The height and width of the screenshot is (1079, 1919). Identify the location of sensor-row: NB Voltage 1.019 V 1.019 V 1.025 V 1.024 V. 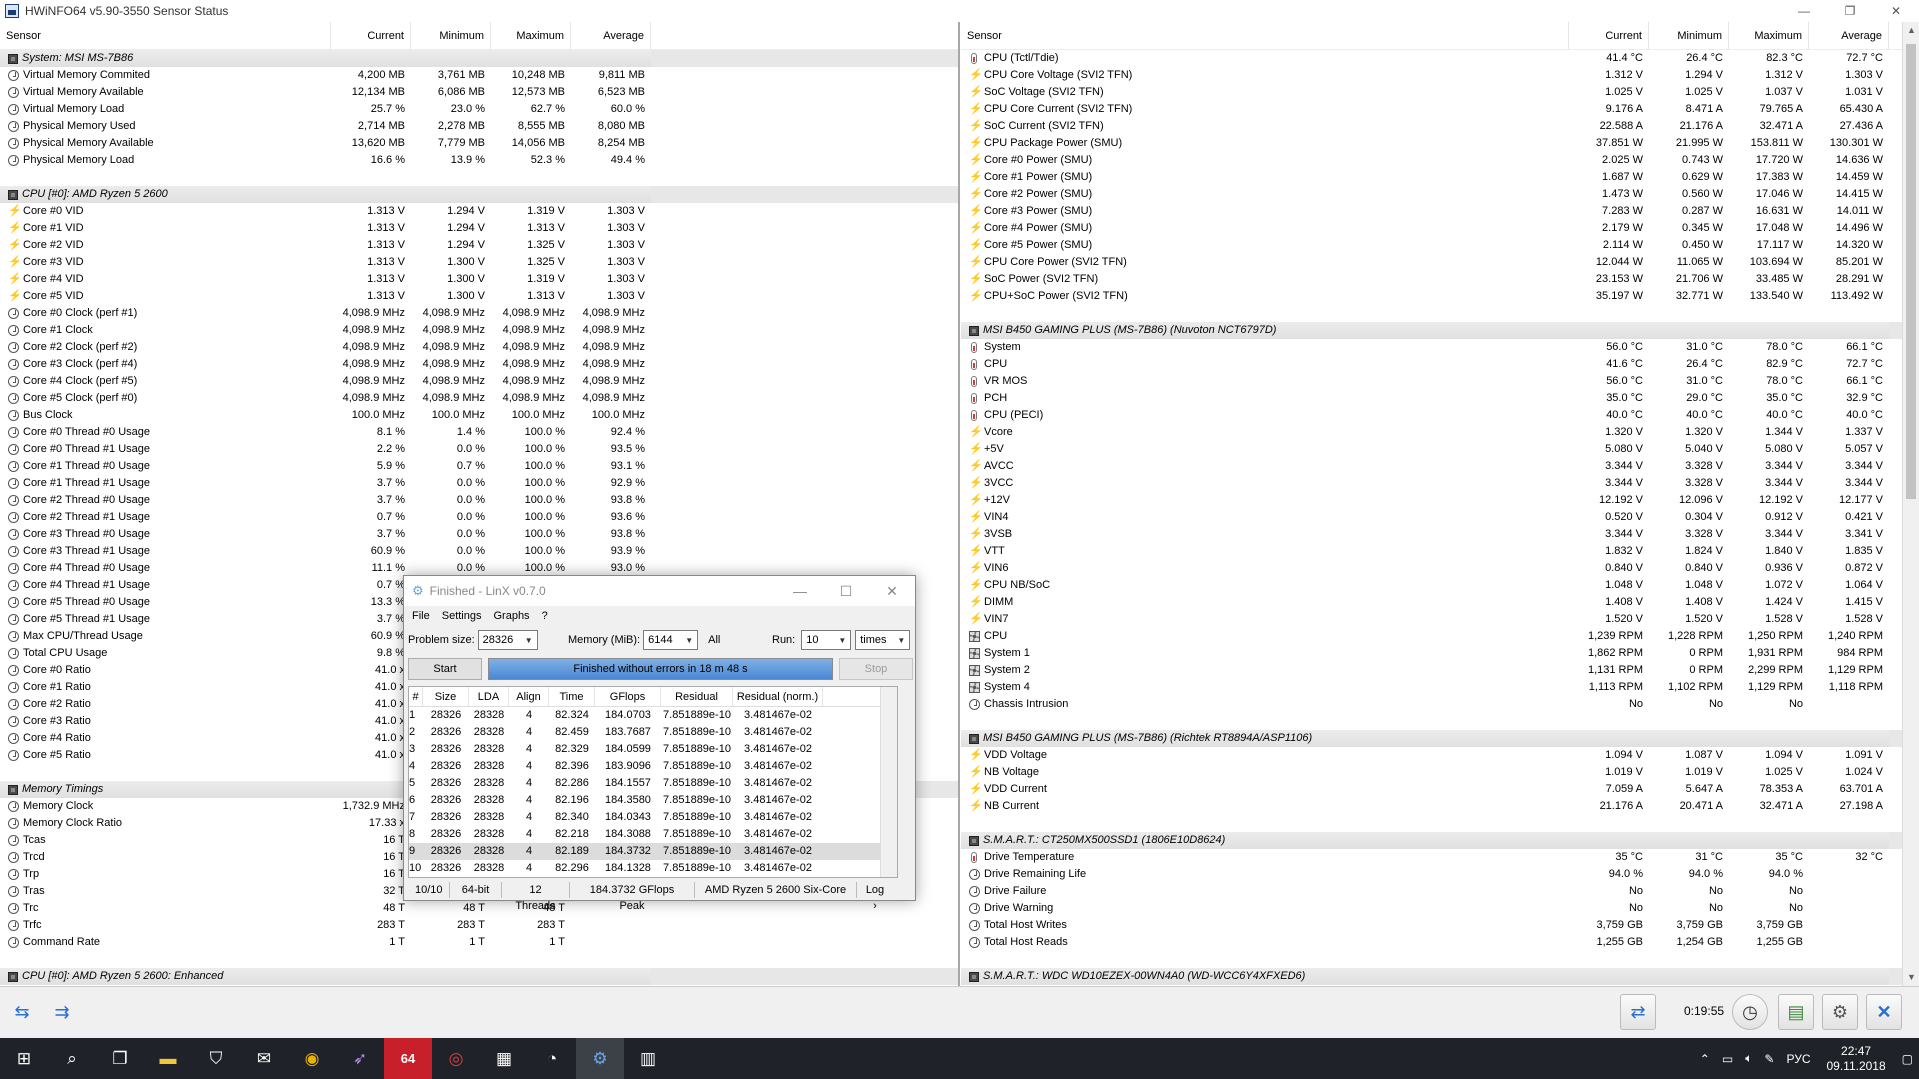
(1440, 772).